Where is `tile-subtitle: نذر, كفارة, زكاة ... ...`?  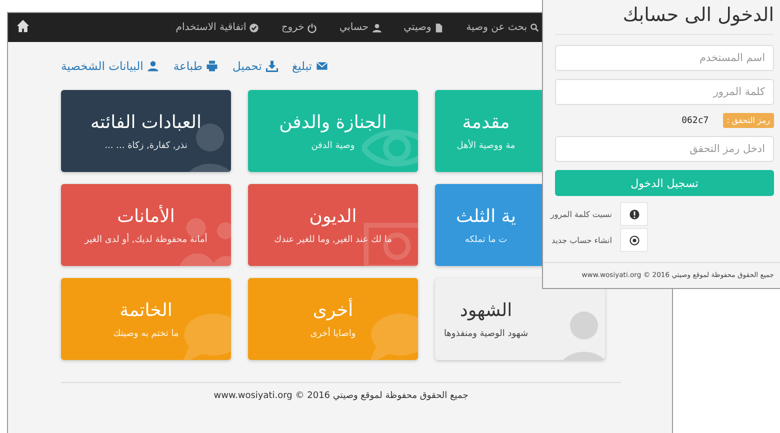
tile-subtitle: نذر, كفارة, زكاة ... ... is located at coordinates (146, 145).